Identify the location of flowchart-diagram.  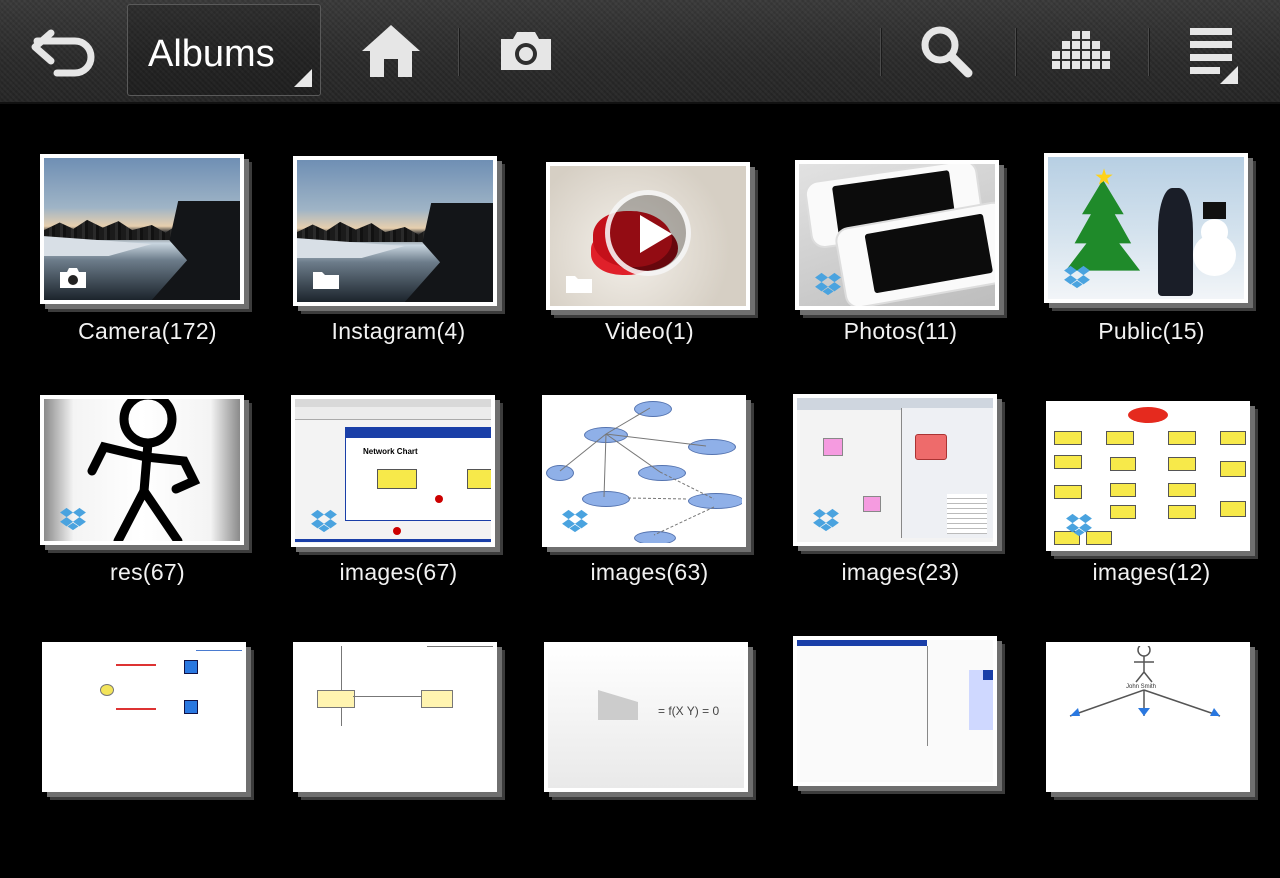
(1148, 476).